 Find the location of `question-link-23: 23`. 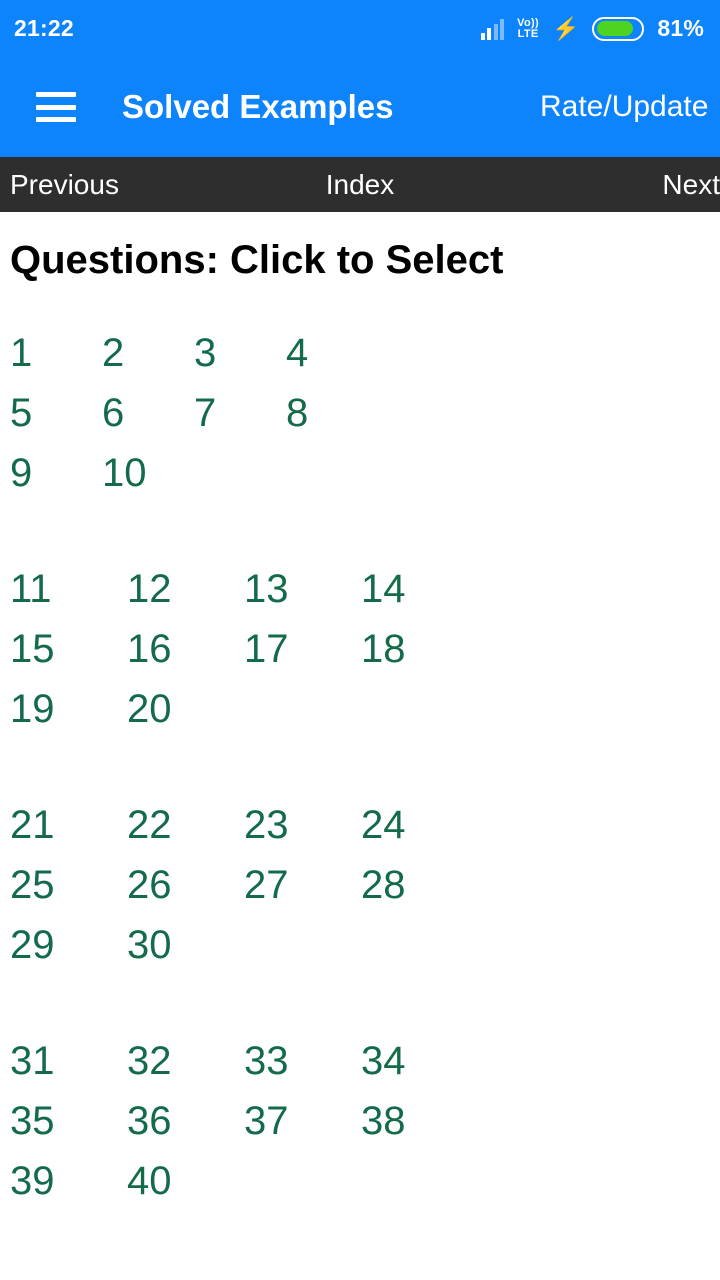

question-link-23: 23 is located at coordinates (302, 825).